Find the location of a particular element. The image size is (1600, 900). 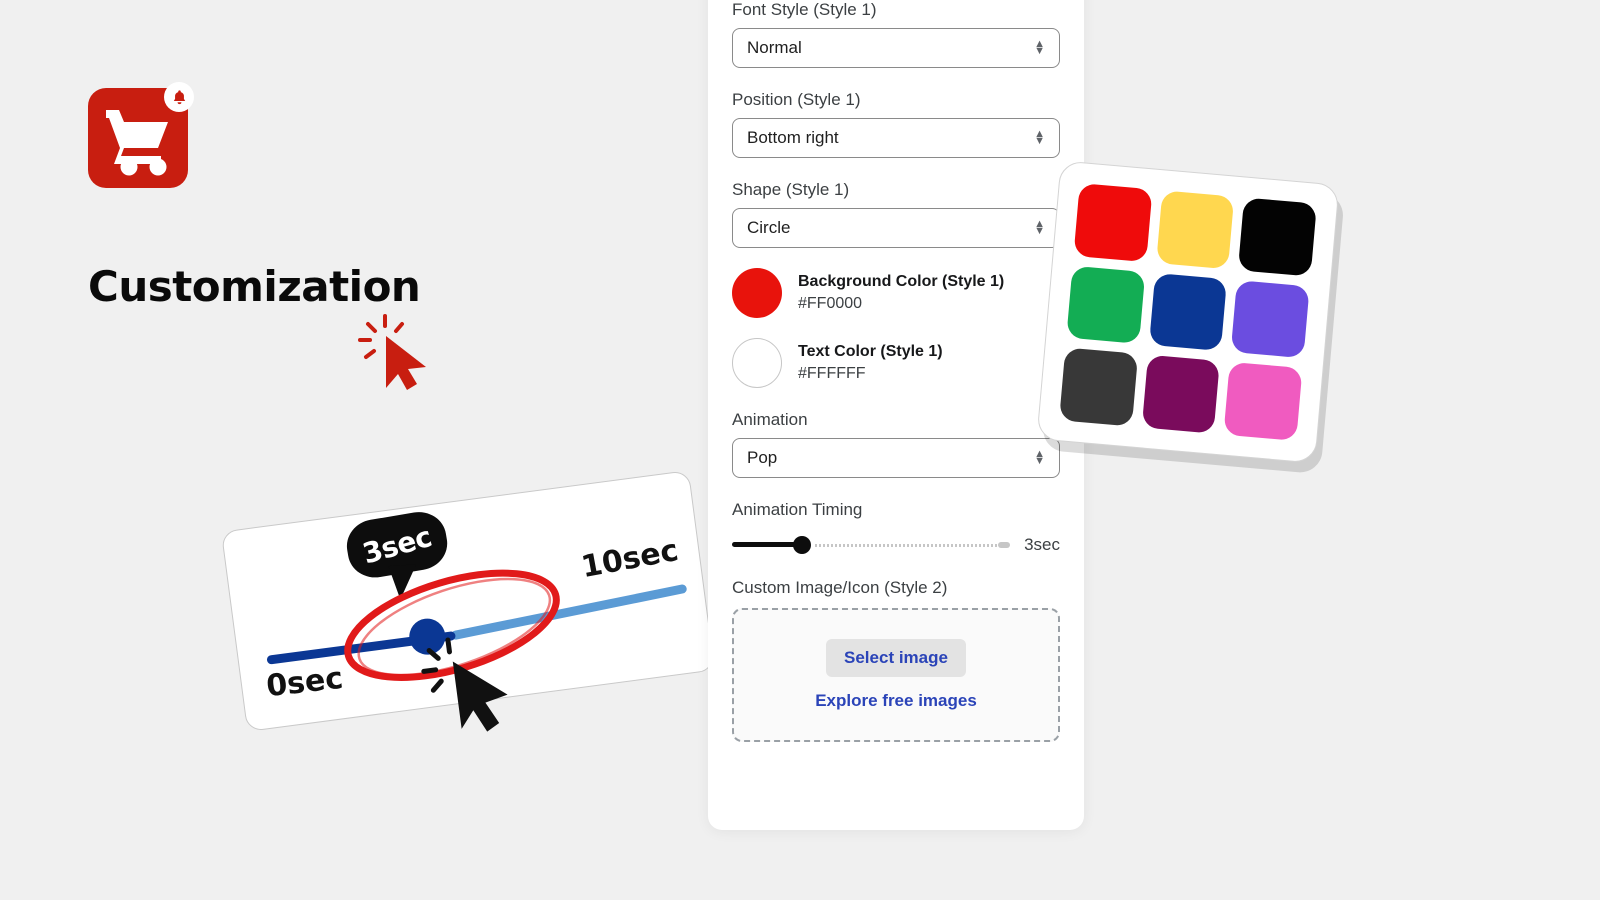

animation-select: Pop ▲ ▼ is located at coordinates (896, 458).